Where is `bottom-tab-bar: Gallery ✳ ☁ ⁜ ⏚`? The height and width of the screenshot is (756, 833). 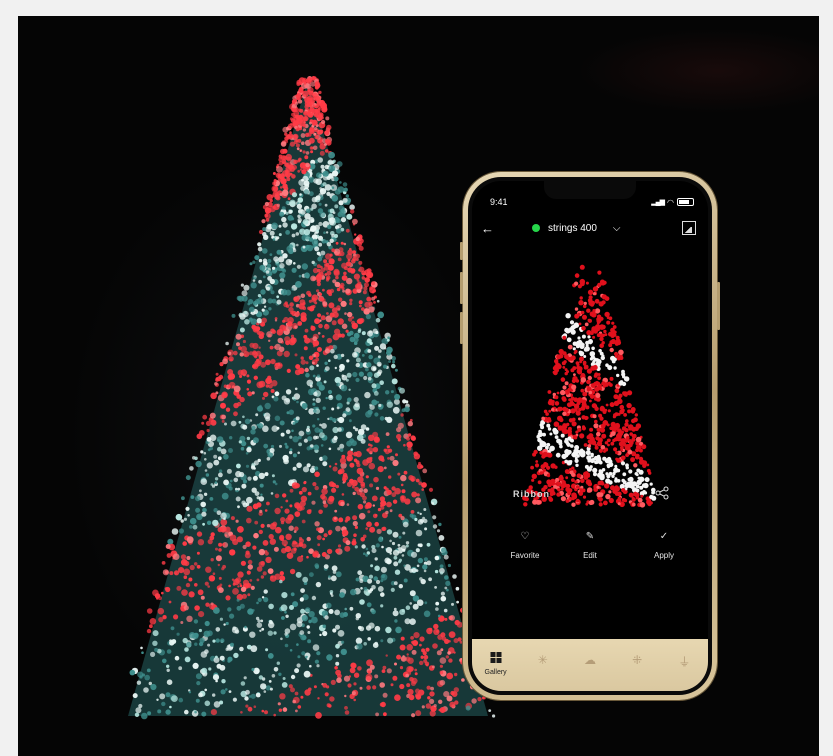
bottom-tab-bar: Gallery ✳ ☁ ⁜ ⏚ is located at coordinates (590, 665).